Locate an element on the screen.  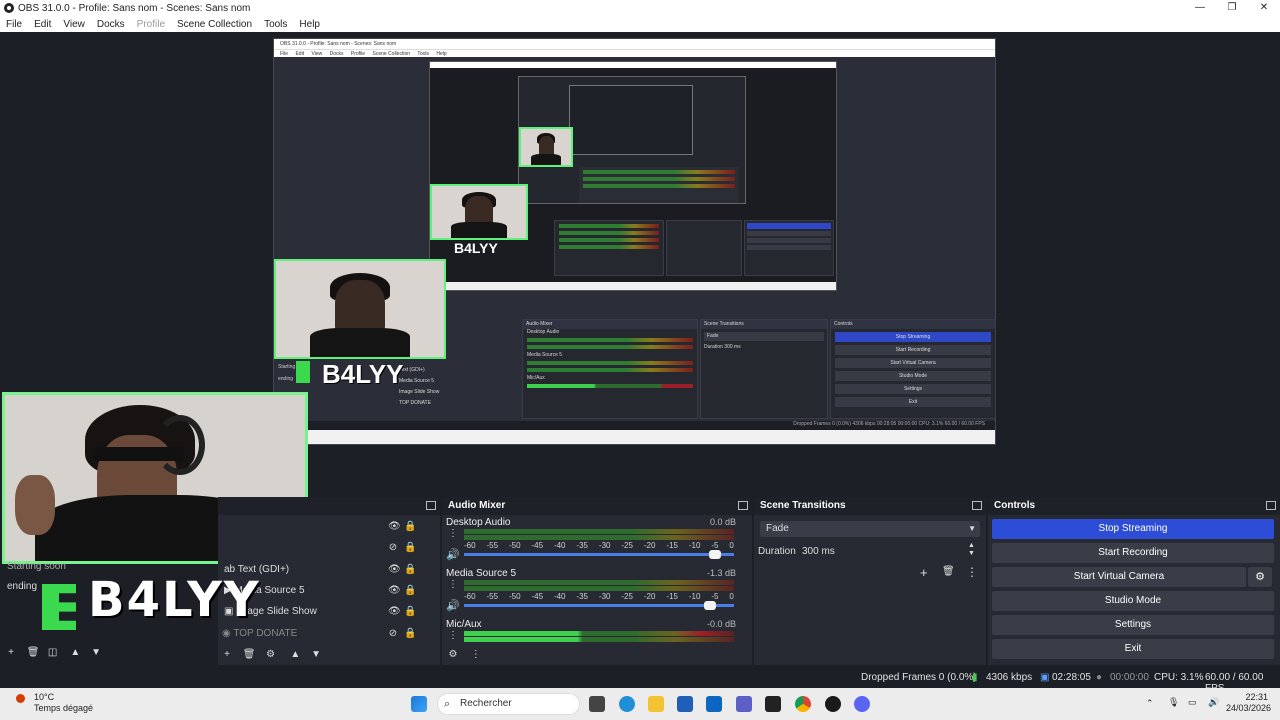
transition-menu-icon: ⋮ is located at coordinates (972, 572).